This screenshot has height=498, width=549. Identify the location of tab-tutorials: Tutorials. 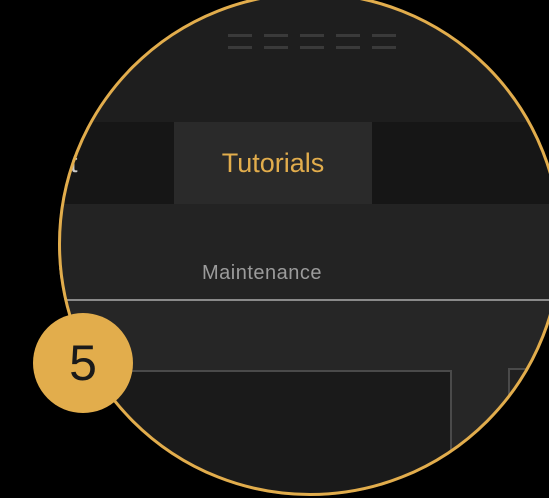
(273, 163).